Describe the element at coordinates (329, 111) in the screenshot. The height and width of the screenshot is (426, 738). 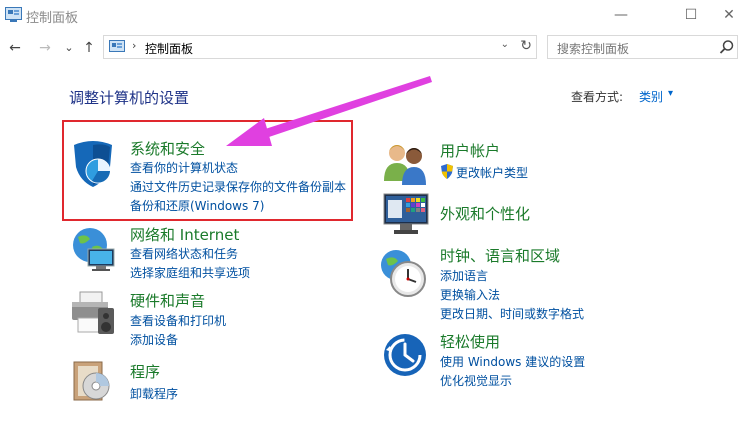
I see `annotation-arrow-icon` at that location.